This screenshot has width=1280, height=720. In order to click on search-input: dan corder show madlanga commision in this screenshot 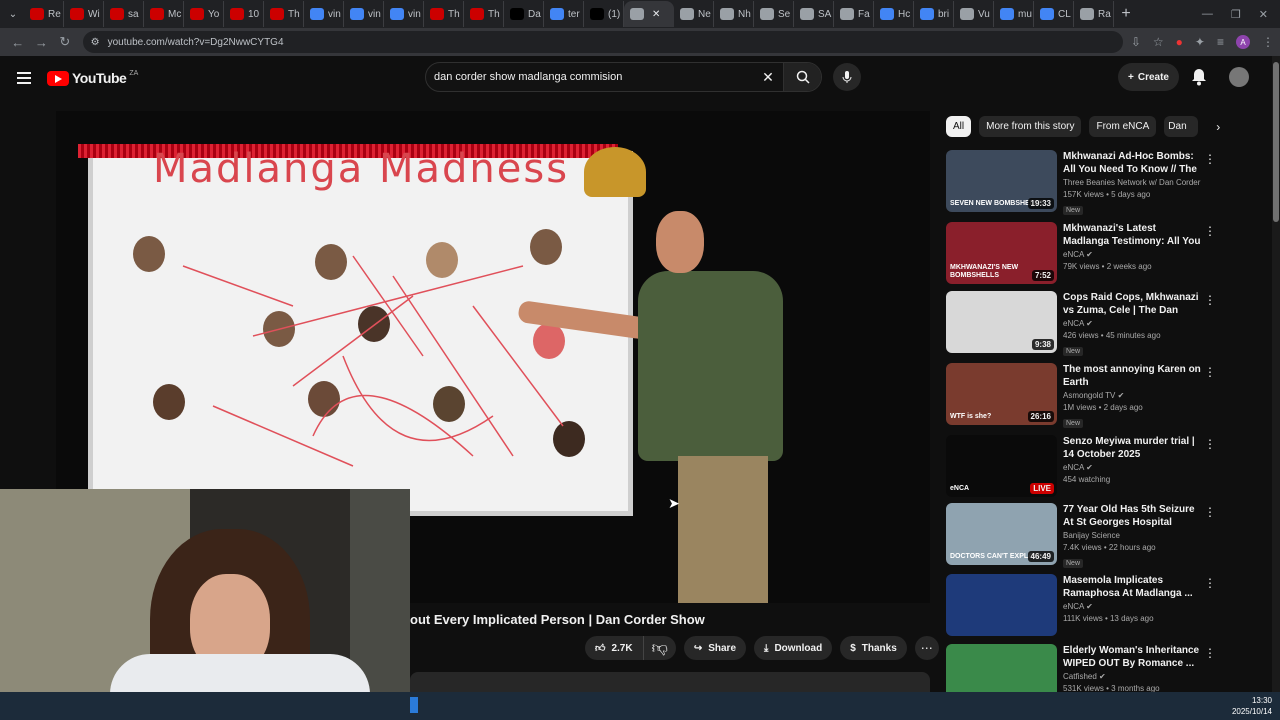, I will do `click(593, 77)`.